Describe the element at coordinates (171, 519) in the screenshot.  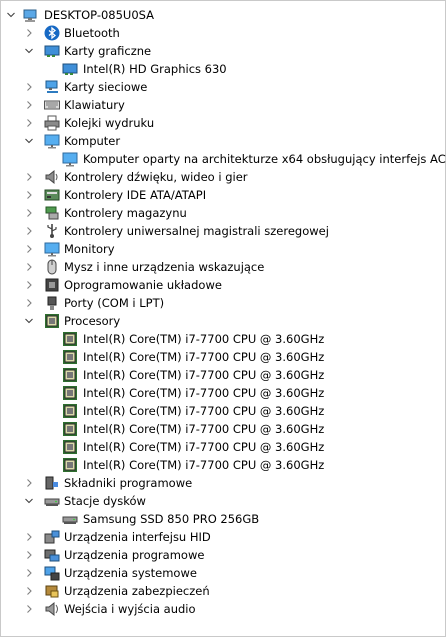
I see `tree-item-label: Samsung SSD 850 PRO 256GB` at that location.